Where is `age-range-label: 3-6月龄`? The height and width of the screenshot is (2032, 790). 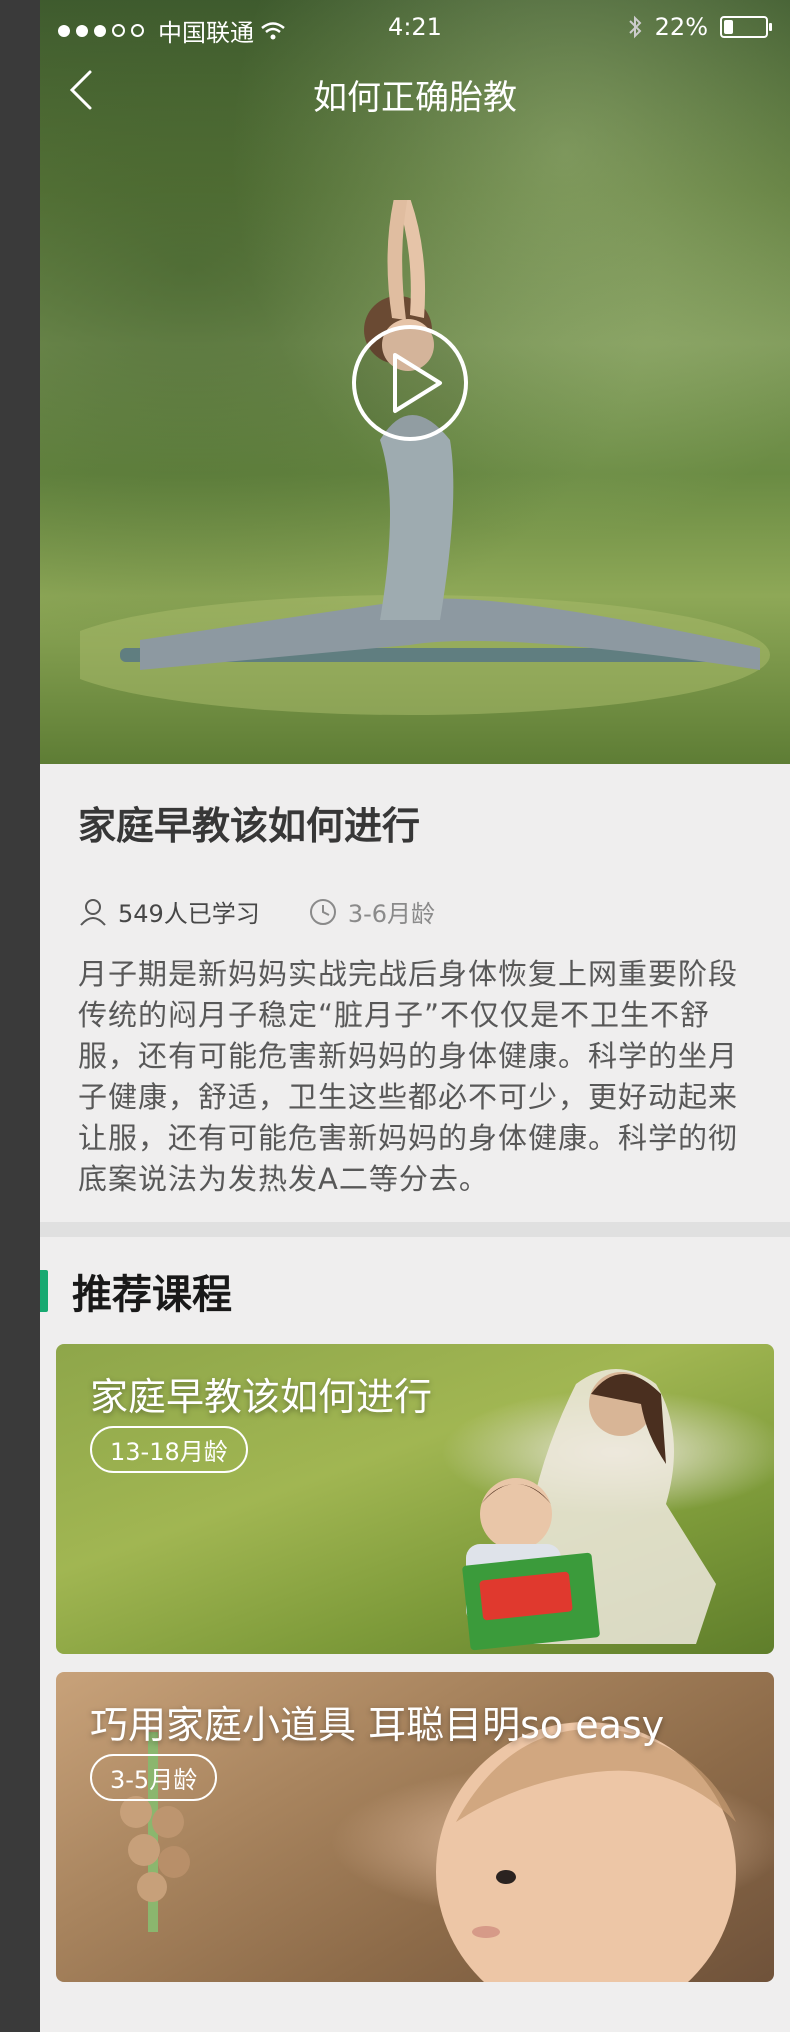 age-range-label: 3-6月龄 is located at coordinates (391, 914).